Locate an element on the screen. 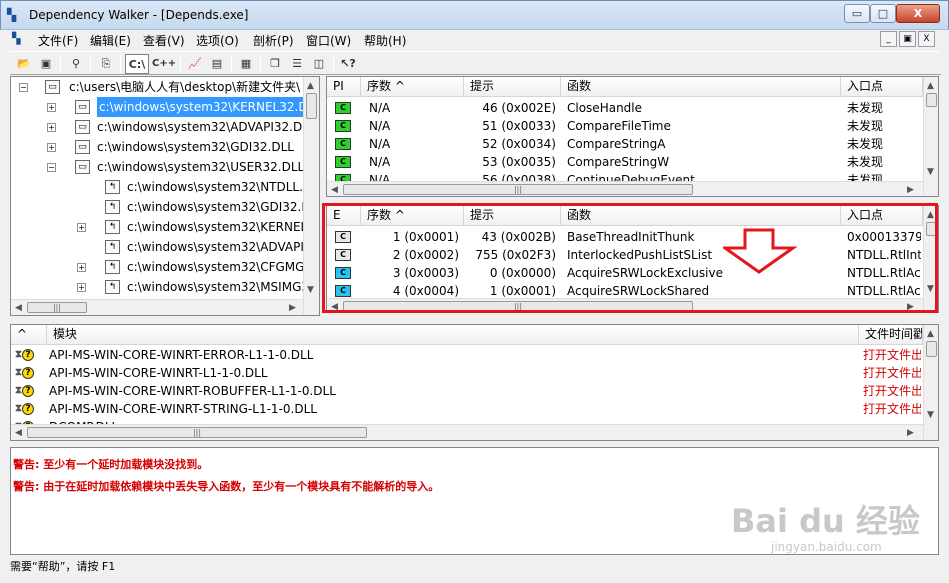 The image size is (949, 583). menu-edit: 编辑(E) is located at coordinates (110, 40).